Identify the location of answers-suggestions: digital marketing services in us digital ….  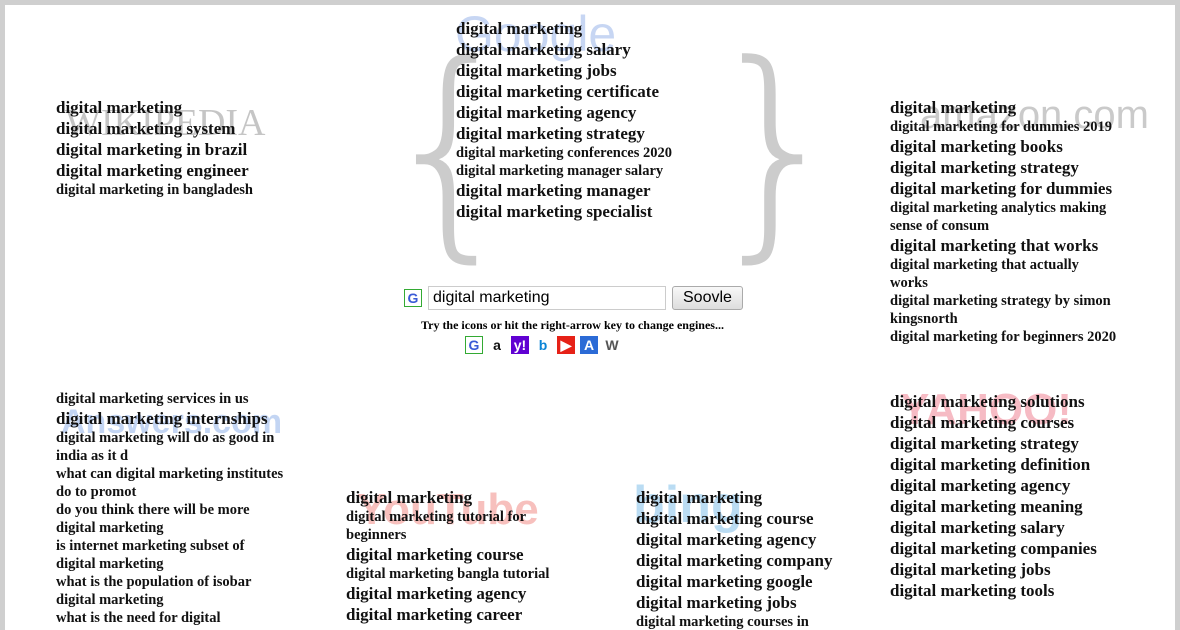
(171, 508).